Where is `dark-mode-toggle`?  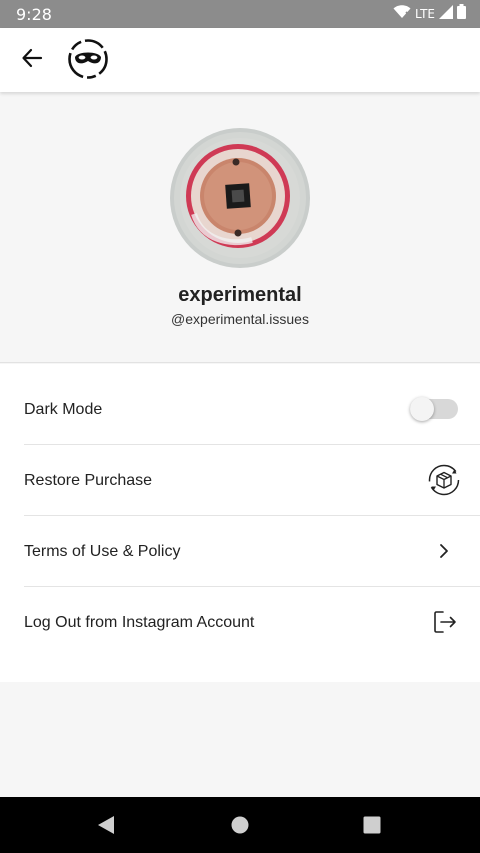 dark-mode-toggle is located at coordinates (434, 409).